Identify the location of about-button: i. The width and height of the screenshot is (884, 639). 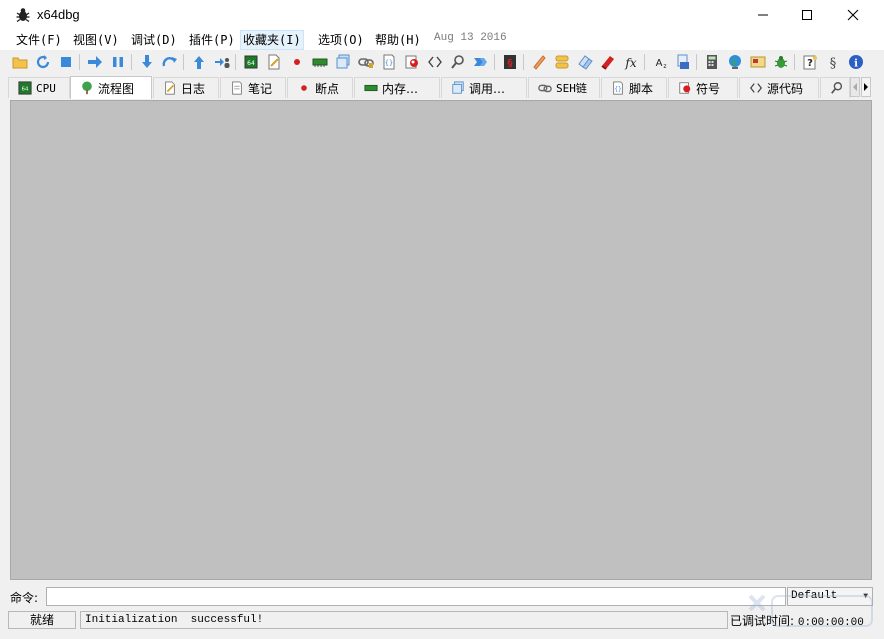
(856, 62).